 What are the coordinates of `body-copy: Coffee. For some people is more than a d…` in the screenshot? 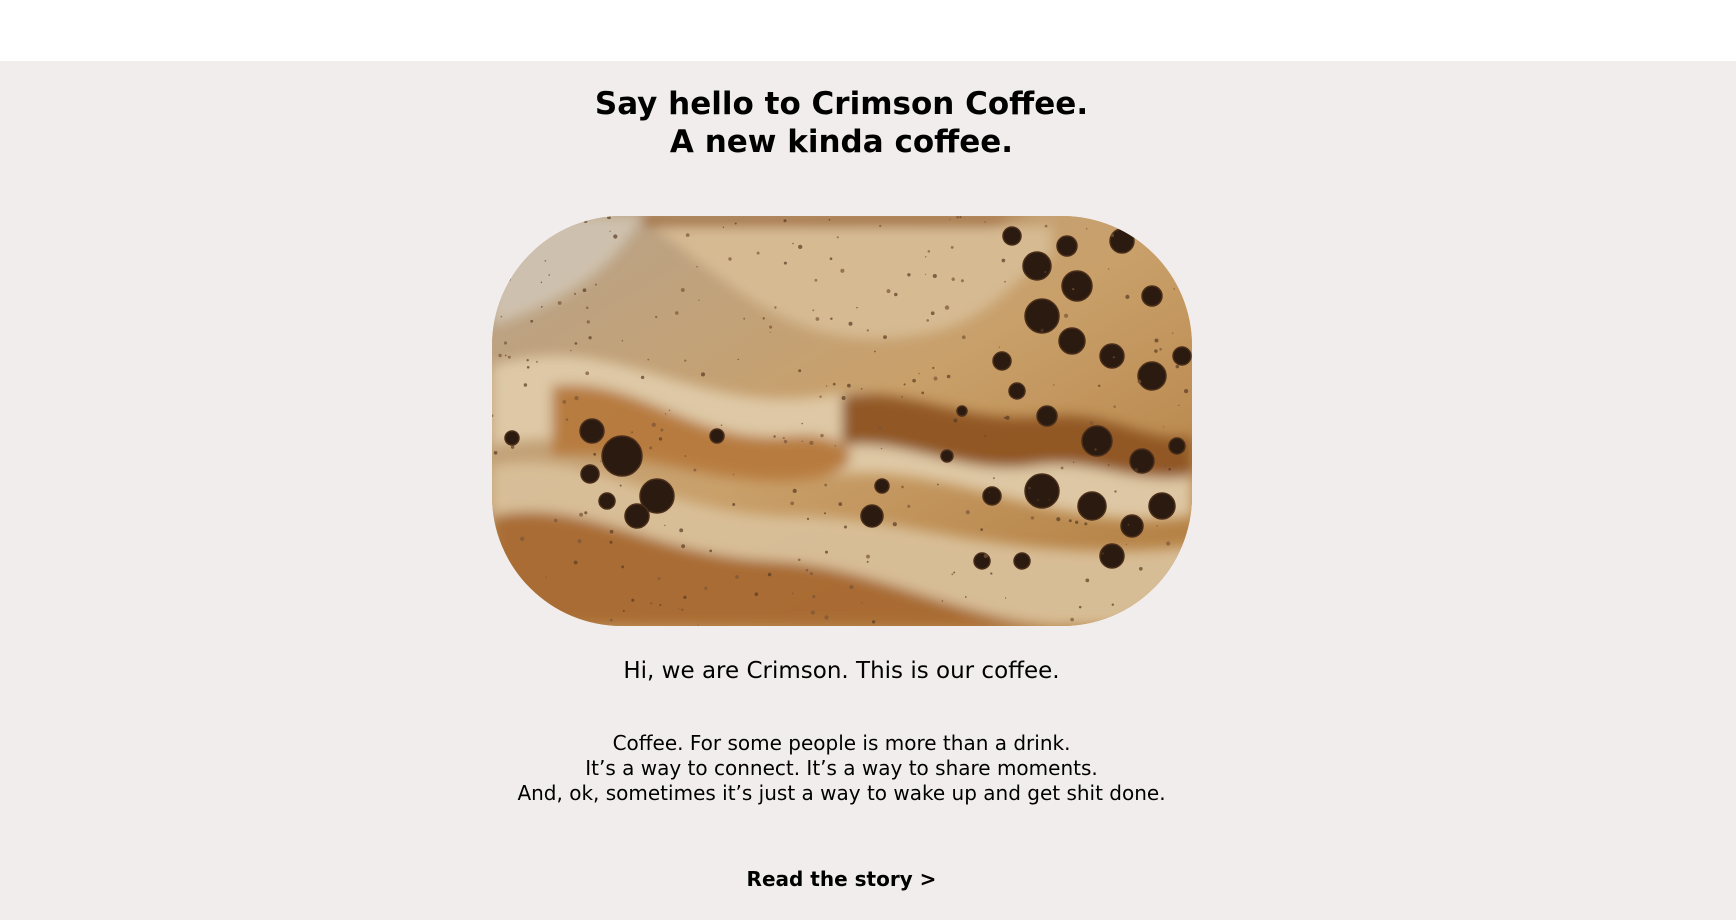 It's located at (841, 768).